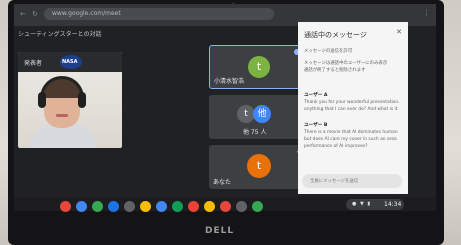 The image size is (461, 245). What do you see at coordinates (86, 13) in the screenshot?
I see `url-text: www.google.com/meet` at bounding box center [86, 13].